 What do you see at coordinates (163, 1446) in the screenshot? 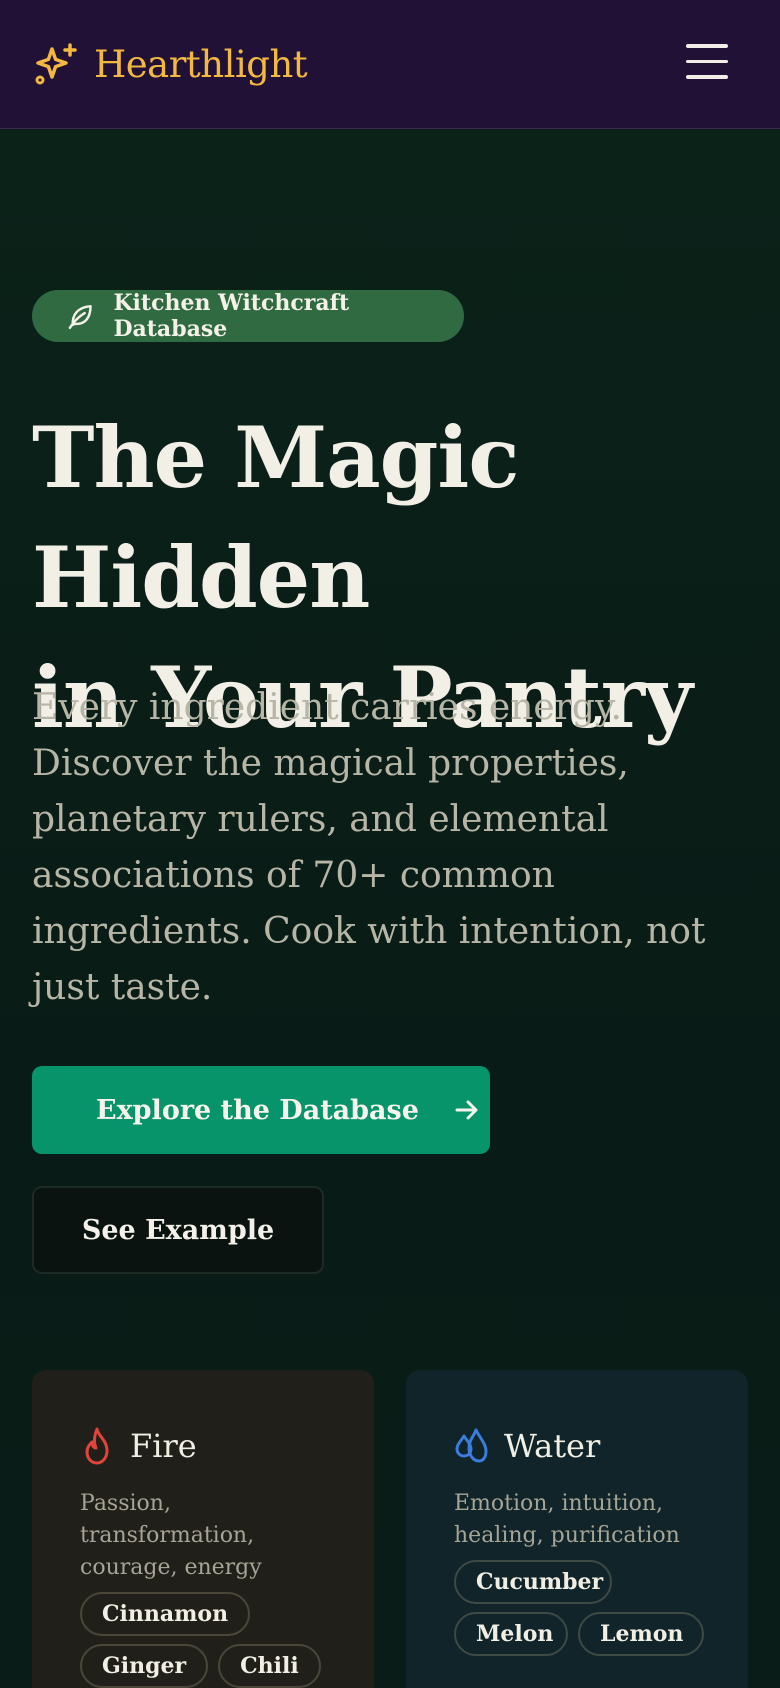
I see `card-title: Fire` at bounding box center [163, 1446].